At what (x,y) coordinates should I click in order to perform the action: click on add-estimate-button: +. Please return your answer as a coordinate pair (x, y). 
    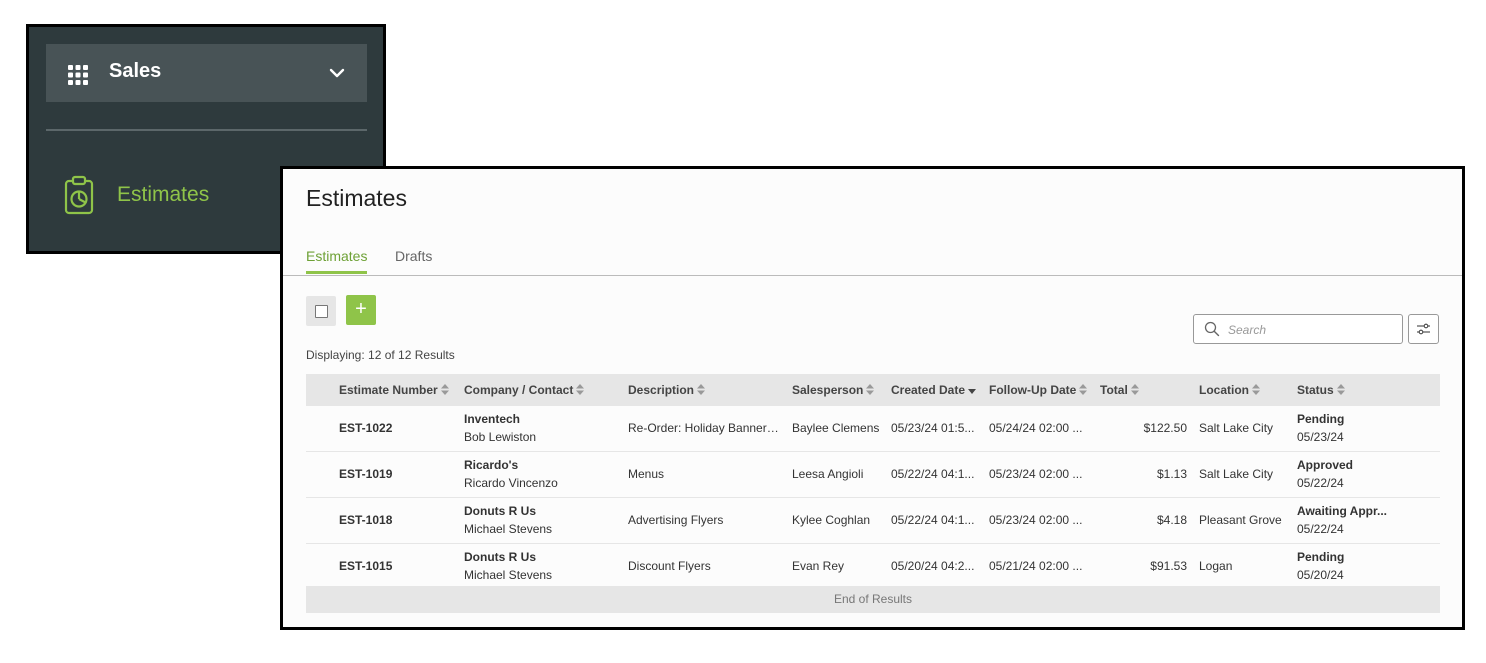
    Looking at the image, I should click on (361, 310).